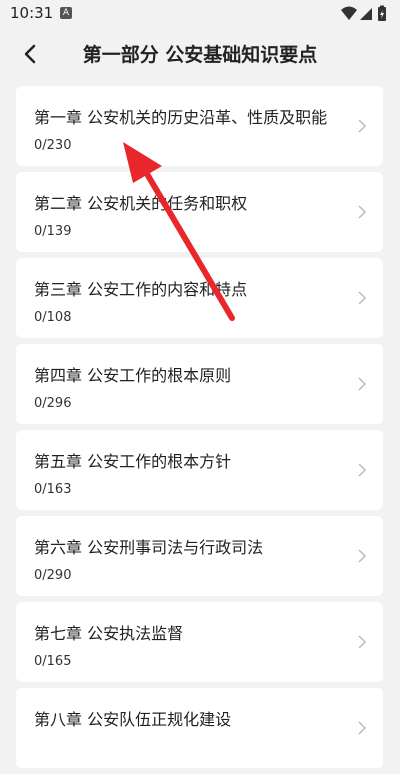 Image resolution: width=400 pixels, height=774 pixels. Describe the element at coordinates (349, 13) in the screenshot. I see `wifi-icon` at that location.